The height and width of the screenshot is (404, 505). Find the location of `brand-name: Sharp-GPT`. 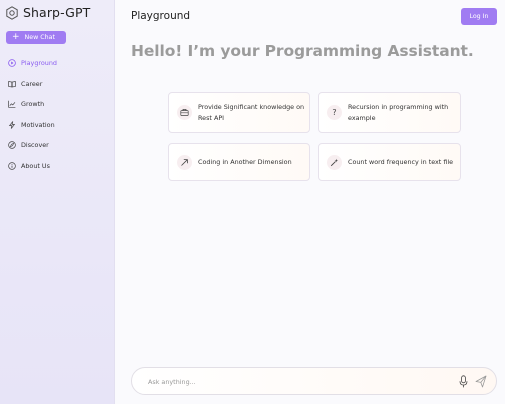

brand-name: Sharp-GPT is located at coordinates (57, 12).